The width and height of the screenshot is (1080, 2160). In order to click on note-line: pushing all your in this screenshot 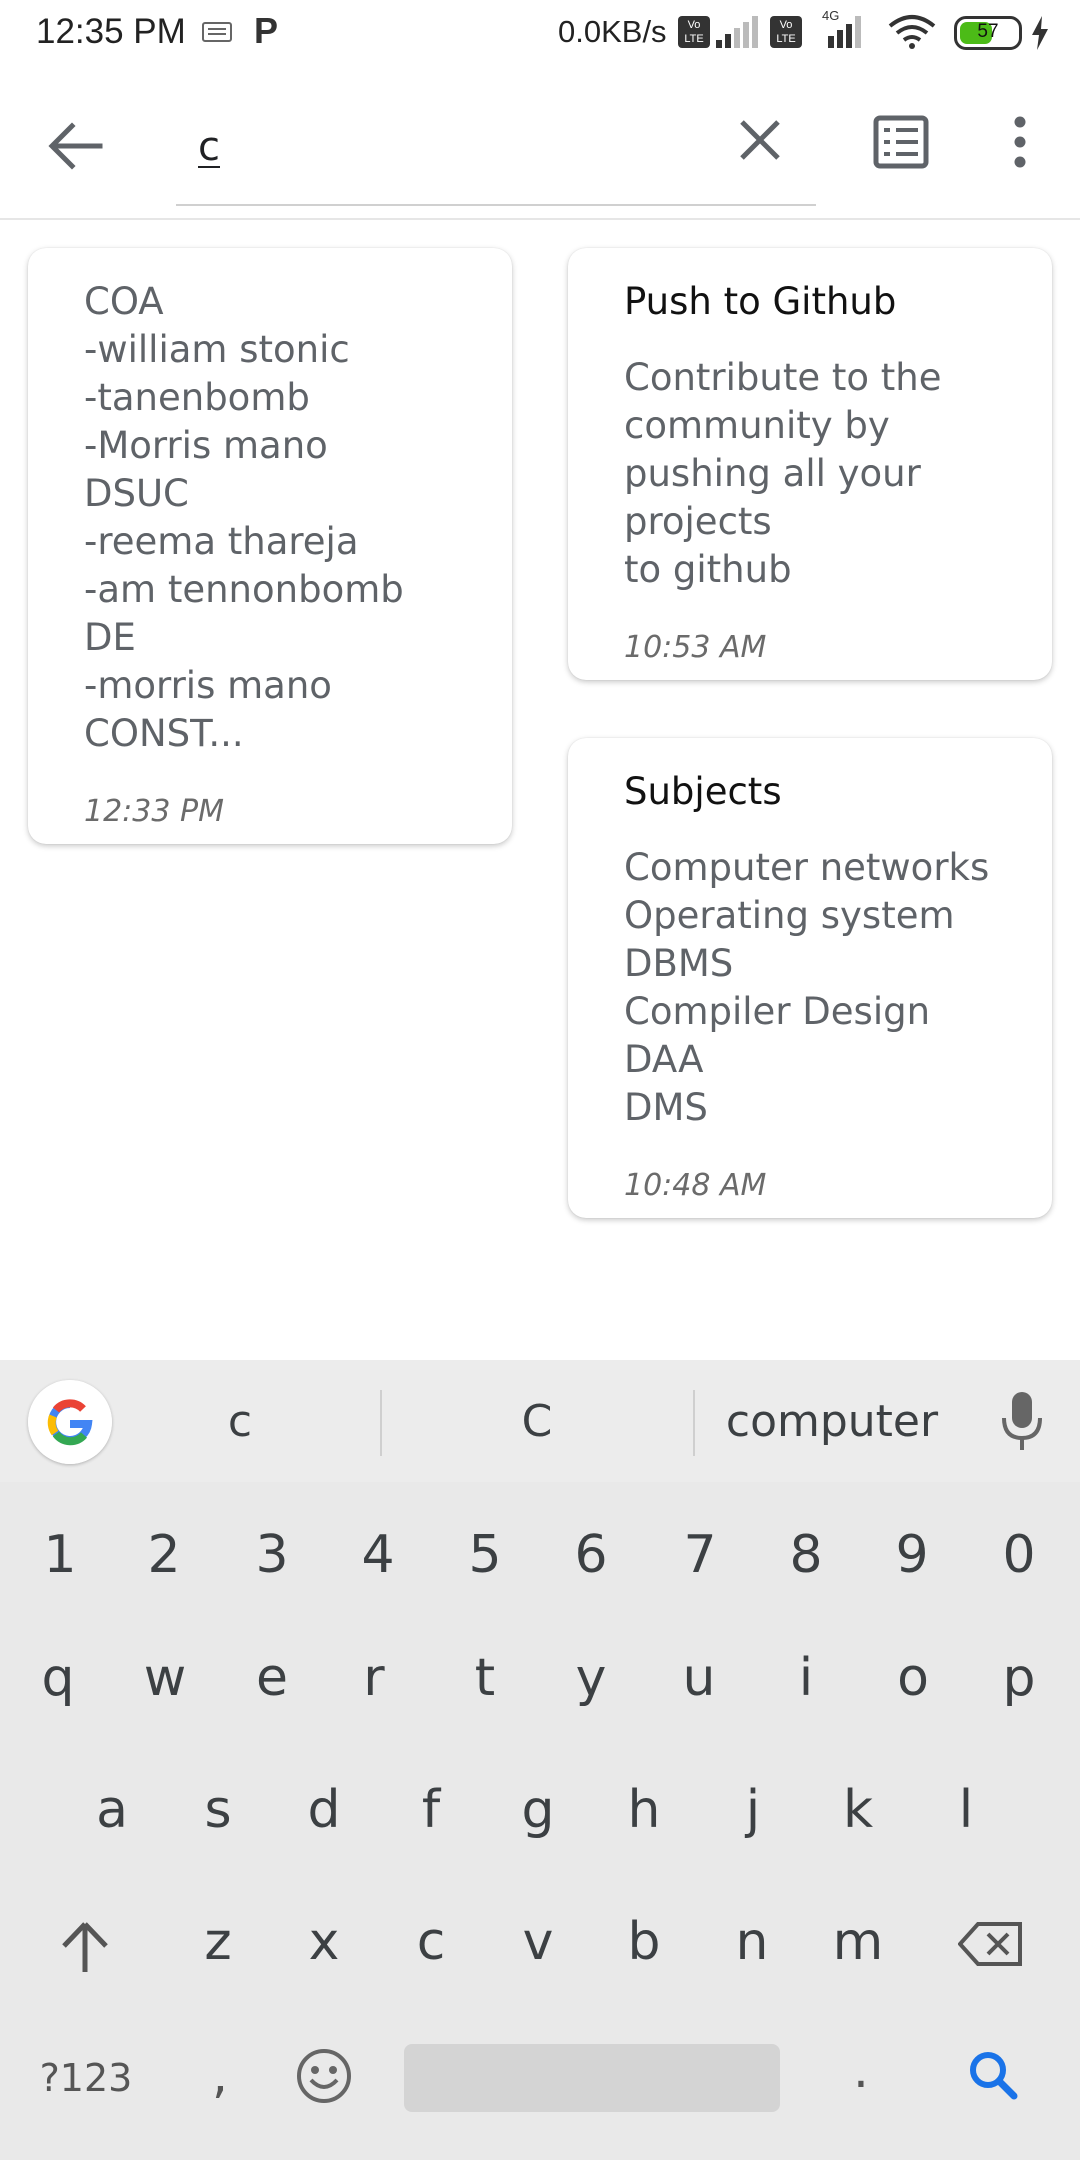, I will do `click(772, 473)`.